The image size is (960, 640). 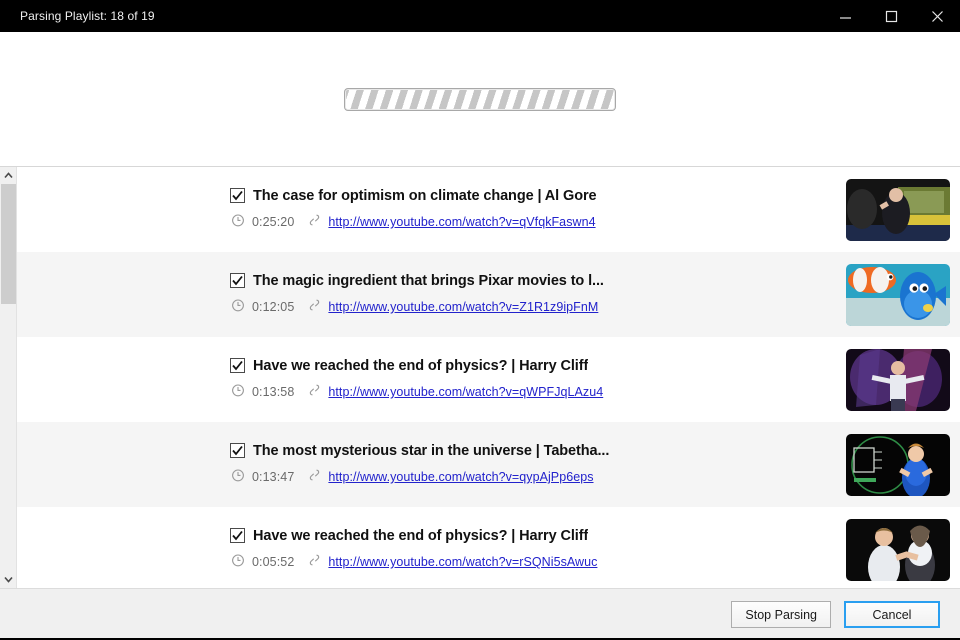 I want to click on footer-bar: Stop Parsing Cancel, so click(x=480, y=614).